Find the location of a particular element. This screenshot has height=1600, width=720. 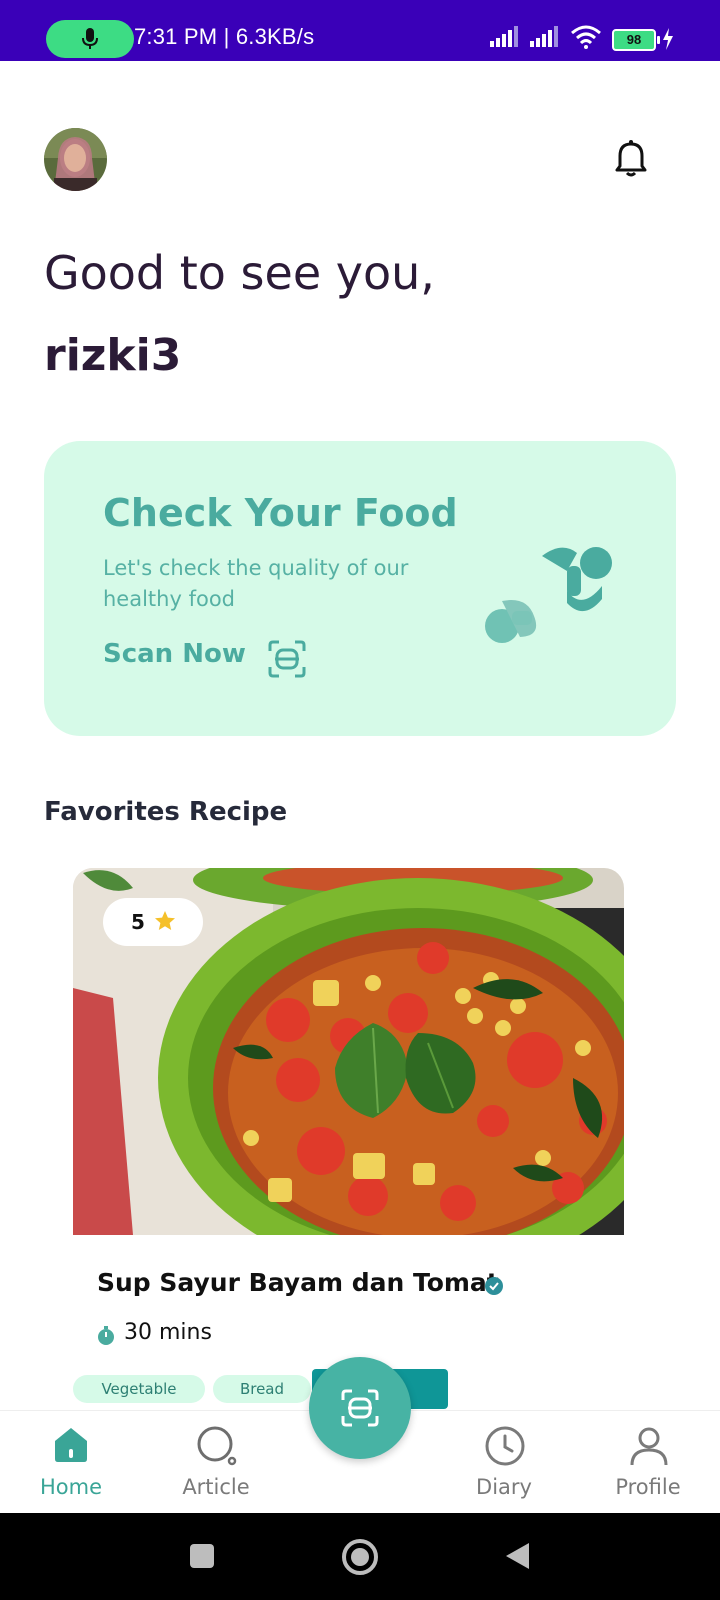

mic-indicator is located at coordinates (90, 39).